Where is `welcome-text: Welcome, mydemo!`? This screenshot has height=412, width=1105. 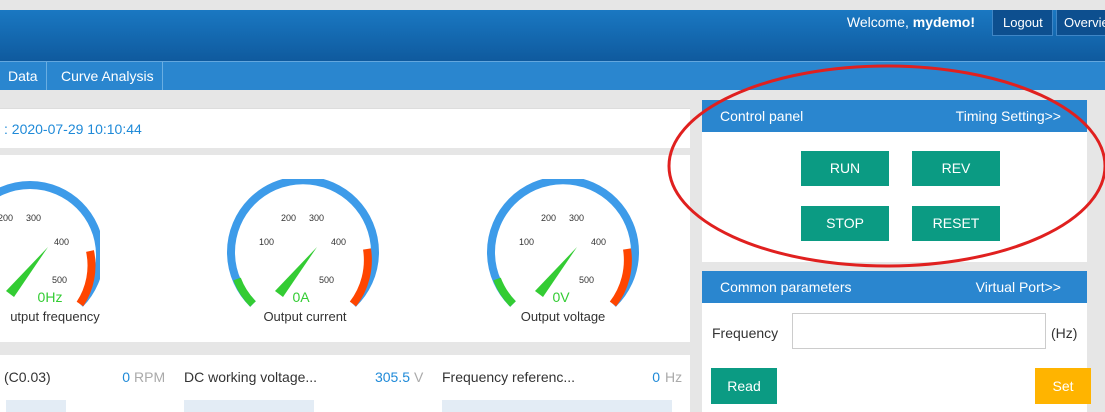 welcome-text: Welcome, mydemo! is located at coordinates (911, 22).